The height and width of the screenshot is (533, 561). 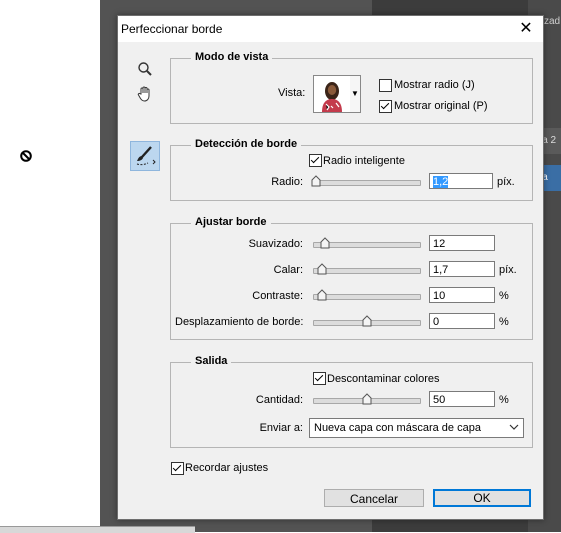 I want to click on magnifier-icon, so click(x=145, y=69).